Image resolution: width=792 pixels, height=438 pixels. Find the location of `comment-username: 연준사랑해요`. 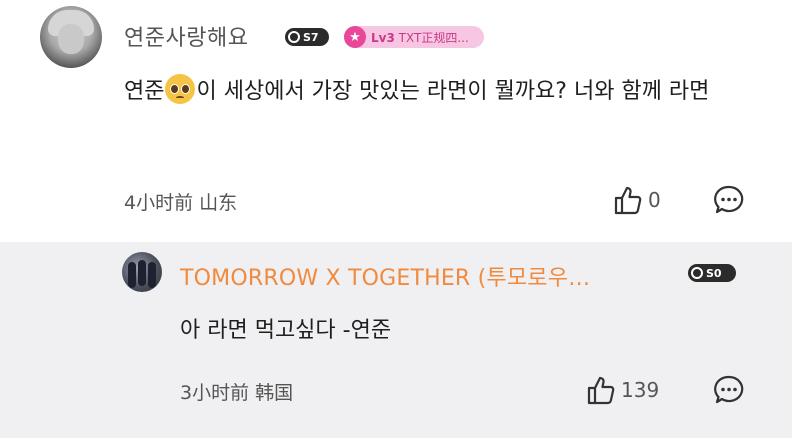

comment-username: 연준사랑해요 is located at coordinates (186, 36).